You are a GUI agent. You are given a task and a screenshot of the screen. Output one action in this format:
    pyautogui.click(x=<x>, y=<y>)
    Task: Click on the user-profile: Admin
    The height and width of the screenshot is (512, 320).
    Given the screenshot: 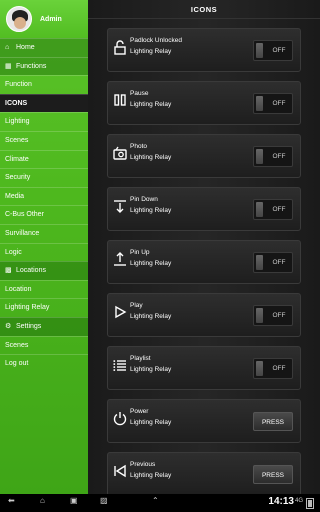 What is the action you would take?
    pyautogui.click(x=44, y=19)
    